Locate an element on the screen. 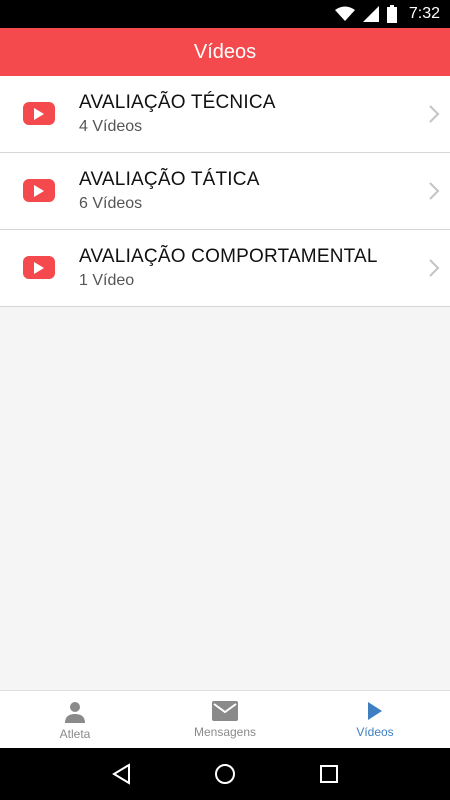 This screenshot has width=450, height=800. bottom-nav: Atleta Mensagens Vídeos is located at coordinates (225, 719).